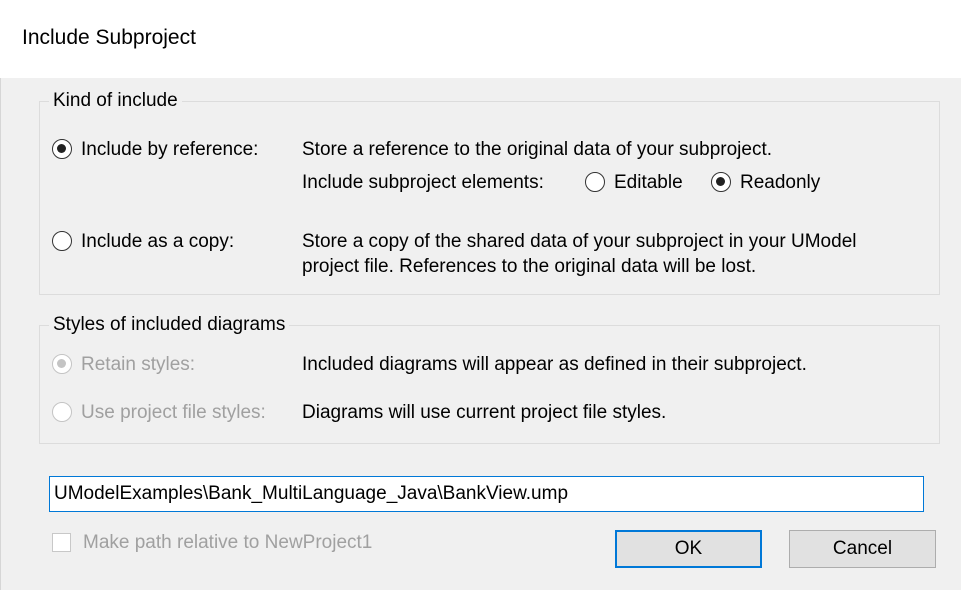 The image size is (961, 590). What do you see at coordinates (169, 150) in the screenshot?
I see `include-by-reference-label: Include by reference:` at bounding box center [169, 150].